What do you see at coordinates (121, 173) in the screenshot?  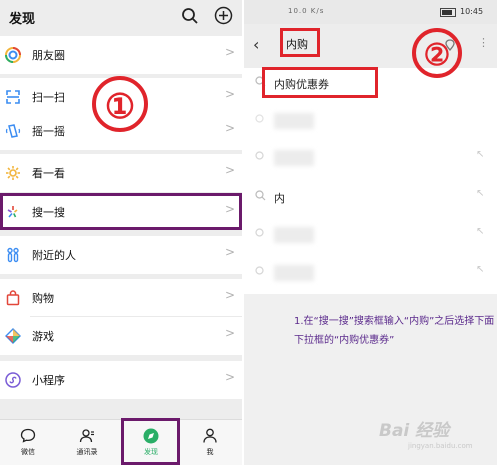 I see `row-top-stories: 看一看 >` at bounding box center [121, 173].